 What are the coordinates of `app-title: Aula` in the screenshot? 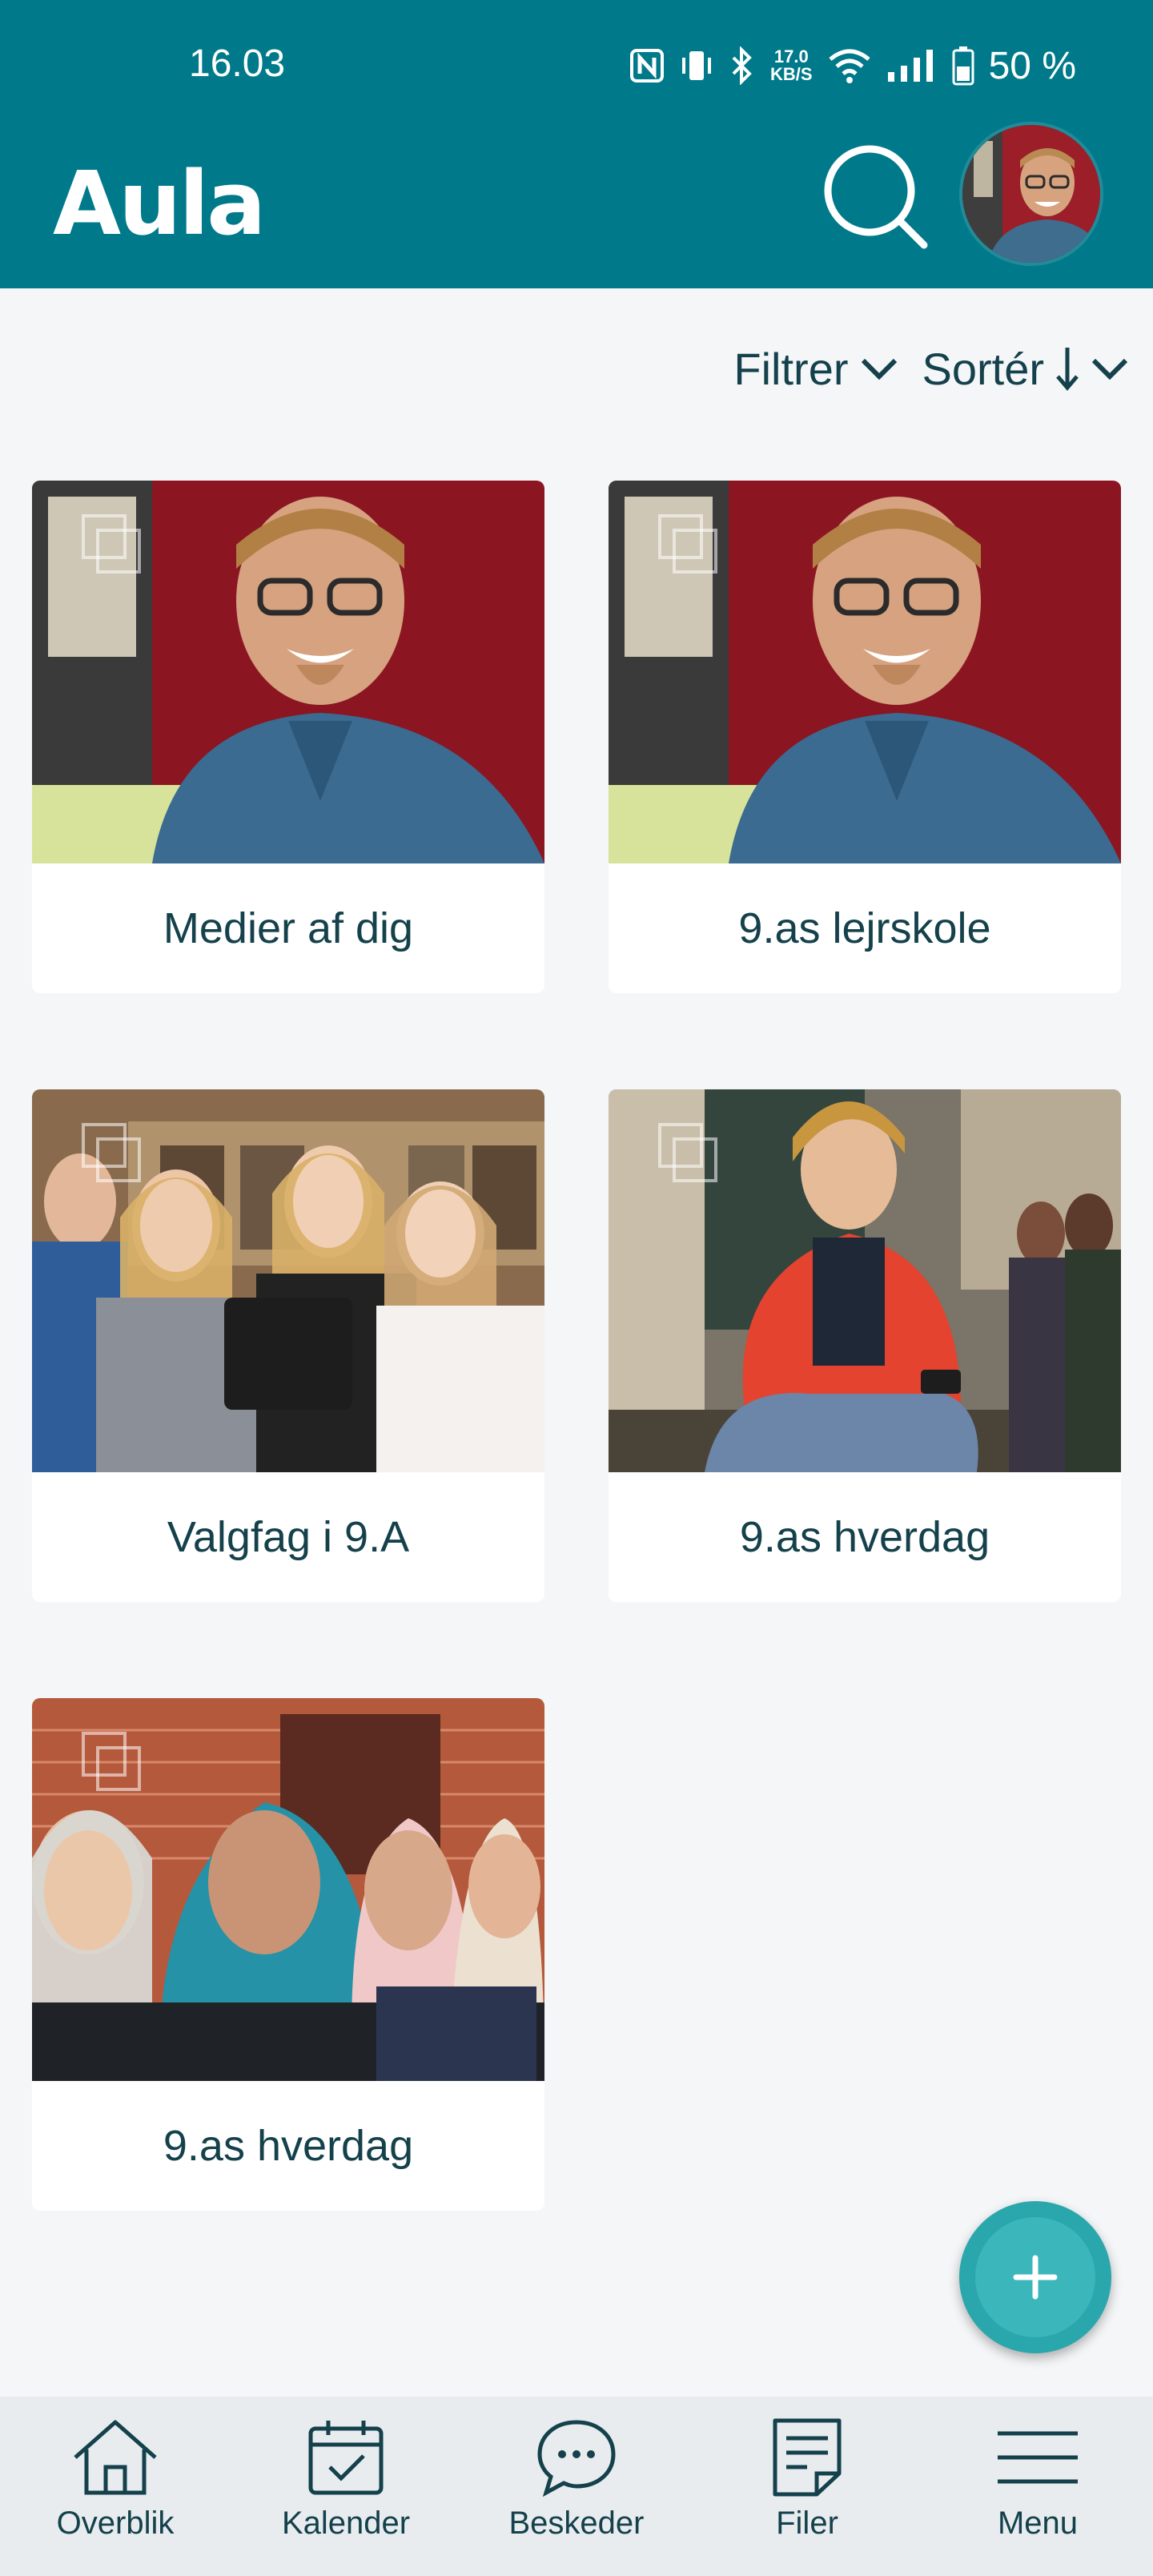 It's located at (159, 203).